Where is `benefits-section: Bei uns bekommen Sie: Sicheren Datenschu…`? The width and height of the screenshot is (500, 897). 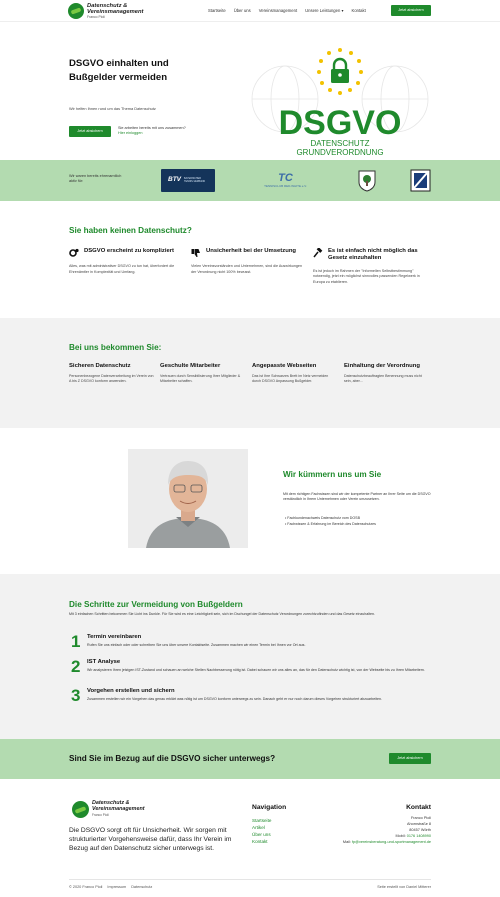
benefits-section: Bei uns bekommen Sie: Sicheren Datenschu… is located at coordinates (250, 373).